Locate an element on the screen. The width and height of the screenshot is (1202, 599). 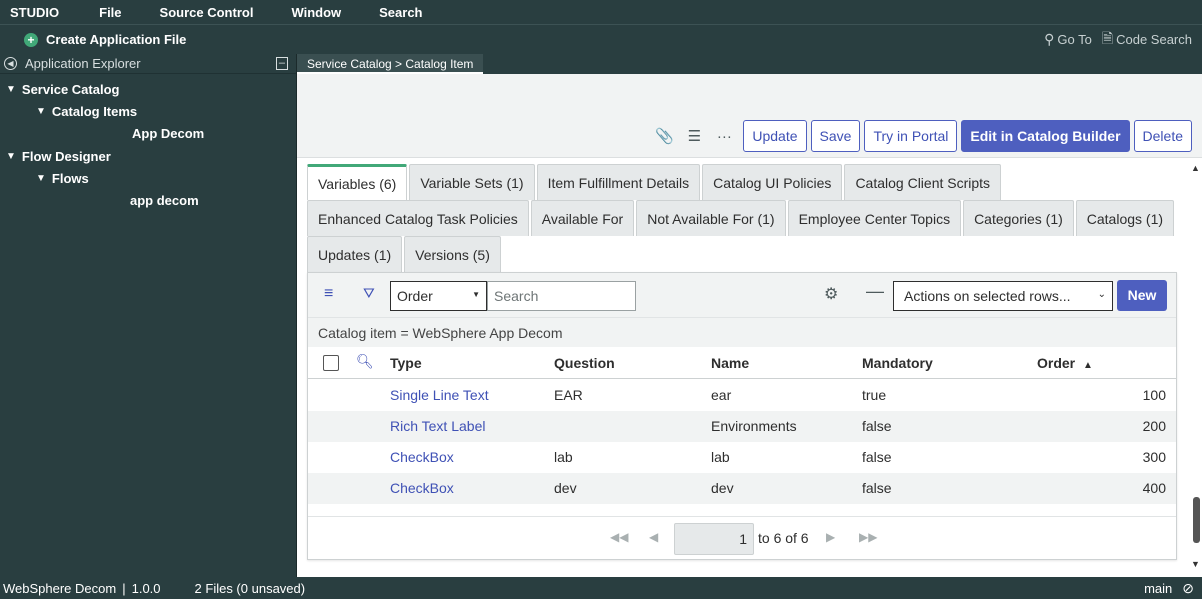
cell-name: lab is located at coordinates (720, 457).